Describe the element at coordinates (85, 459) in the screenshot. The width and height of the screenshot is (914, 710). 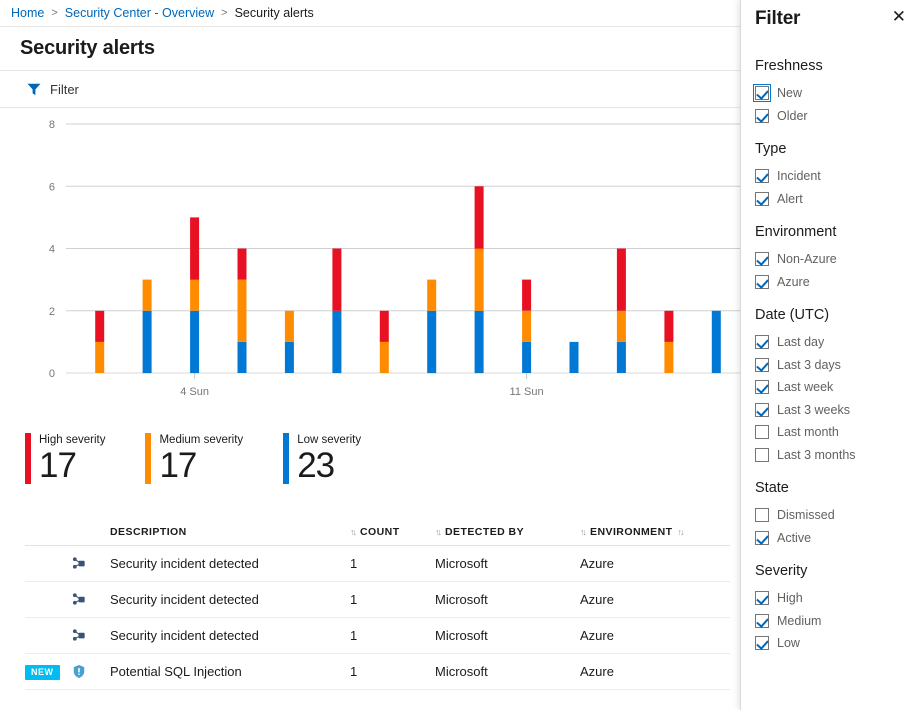
I see `severity-legend-item-high: High severity 17` at that location.